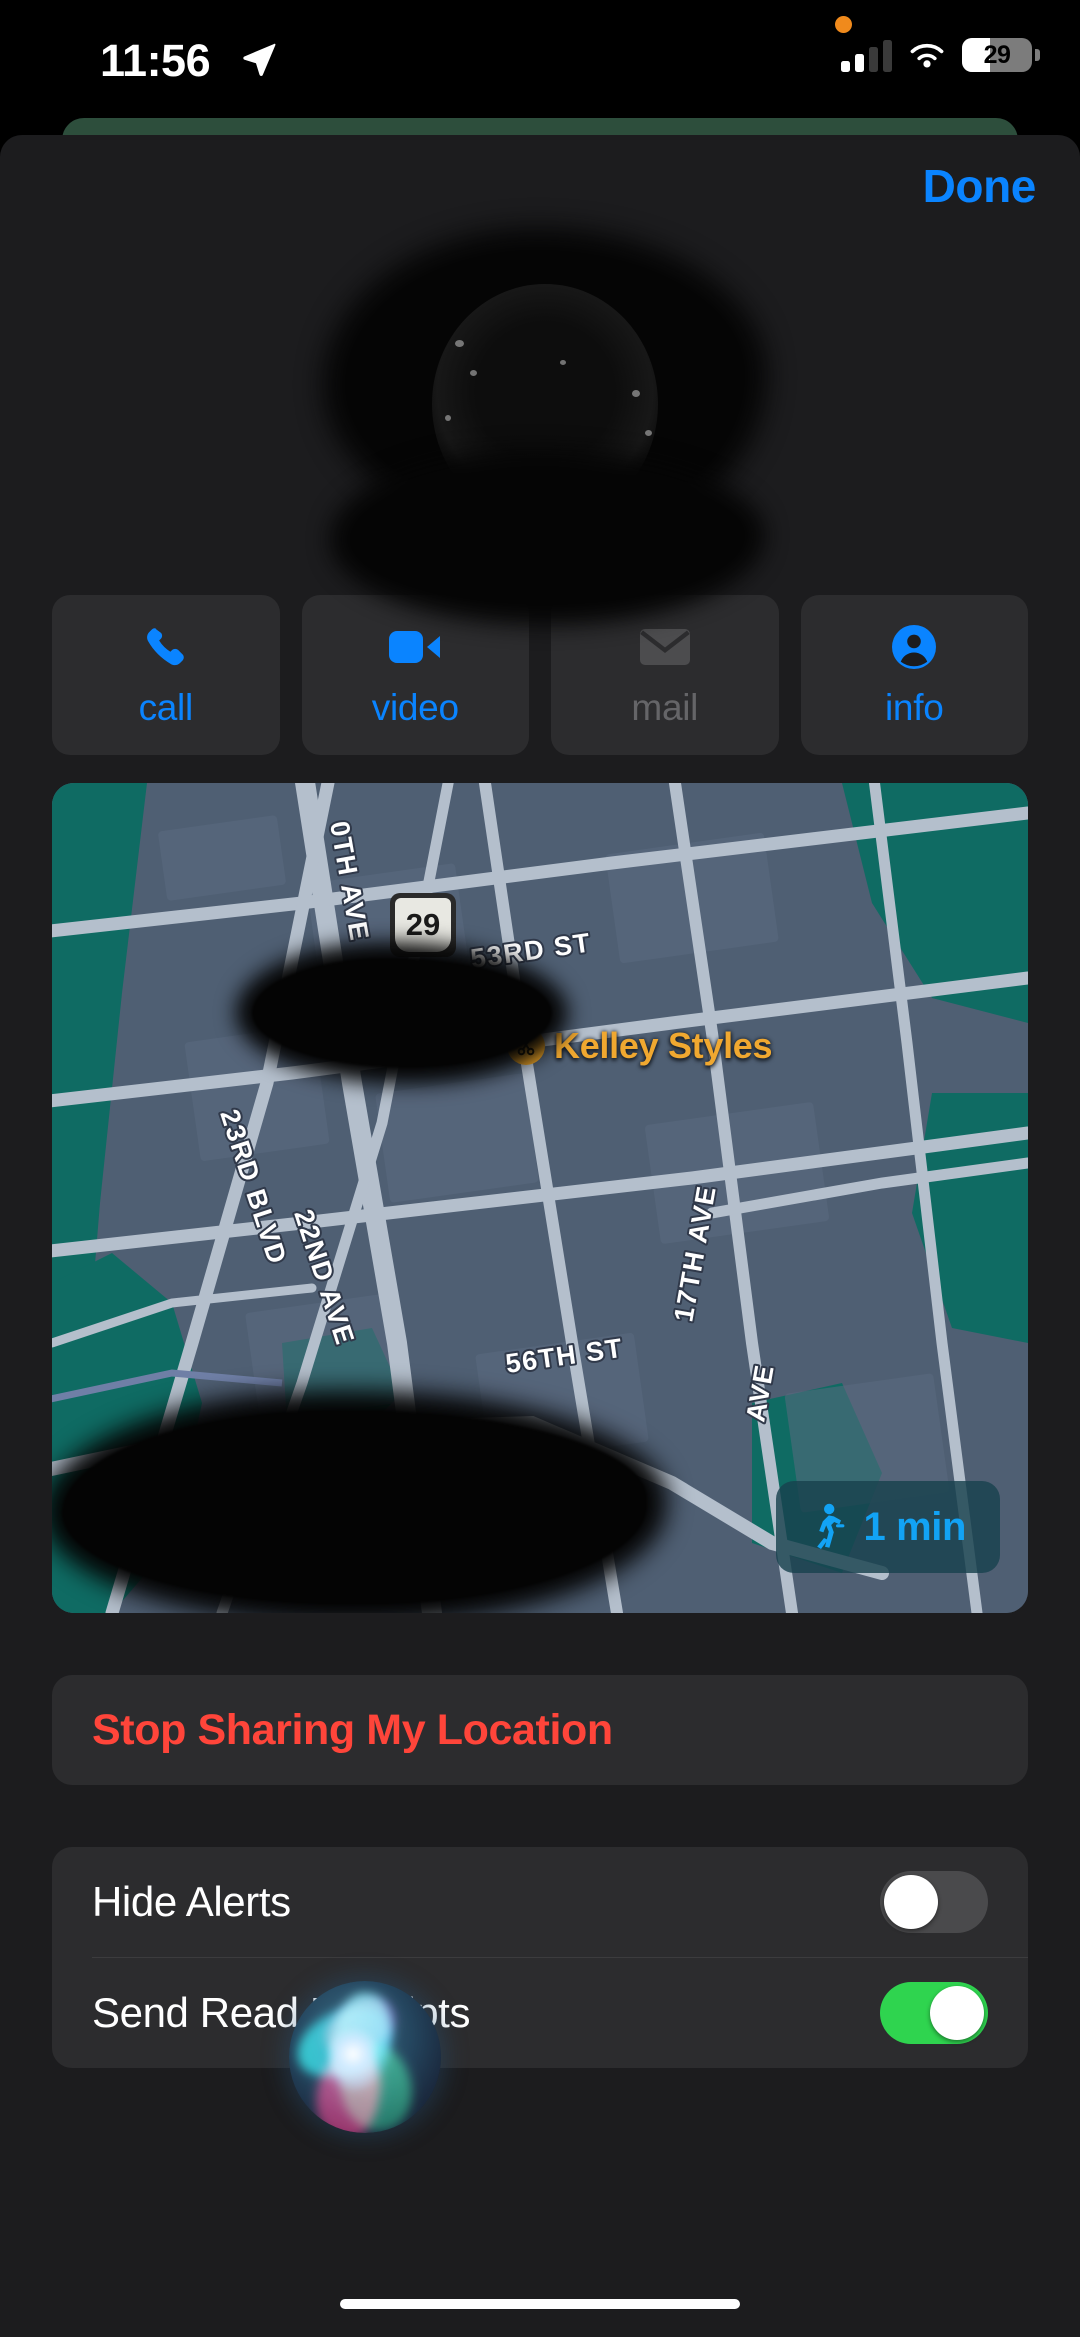  What do you see at coordinates (540, 1902) in the screenshot?
I see `hide-alerts-row: Hide Alerts` at bounding box center [540, 1902].